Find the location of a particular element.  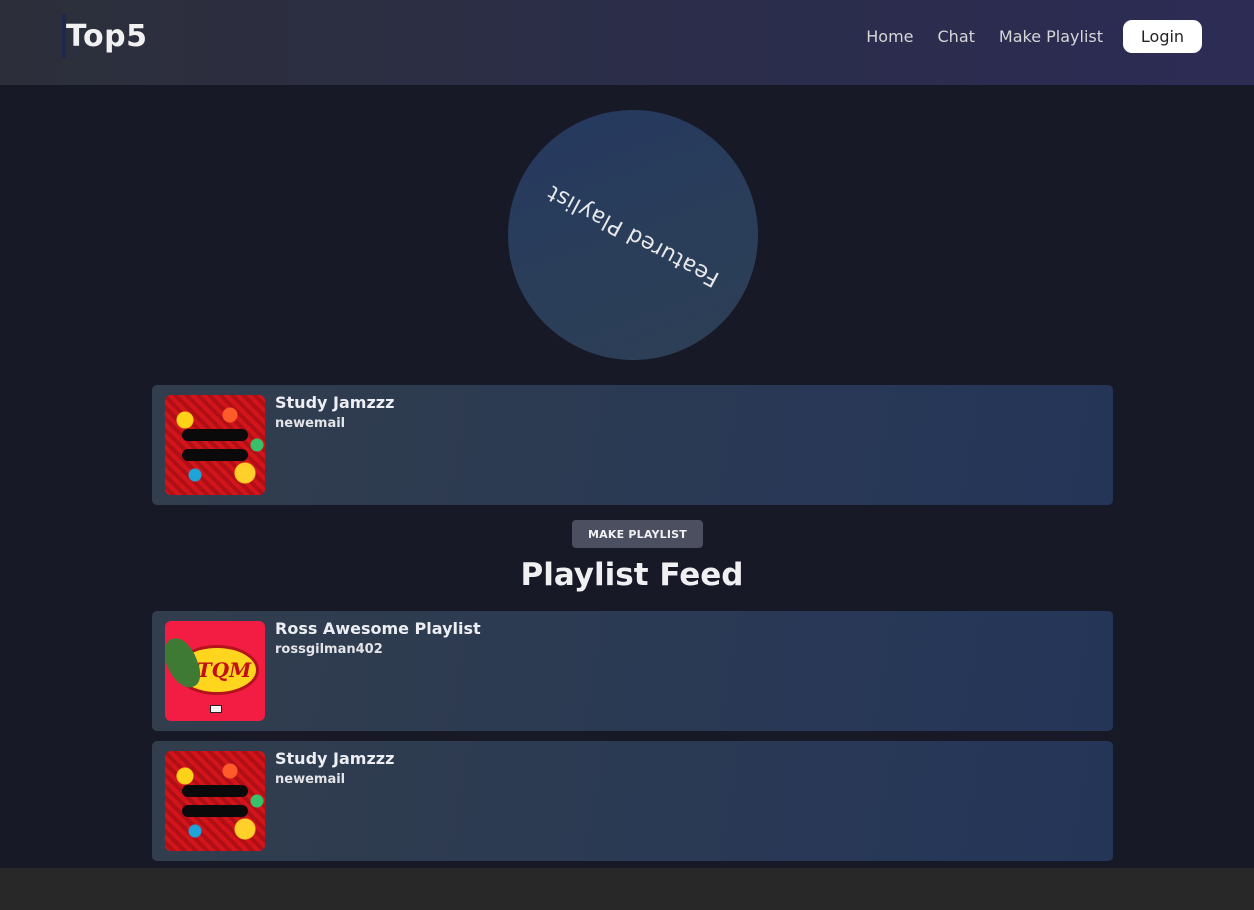

playlist-title: Ross Awesome Playlist is located at coordinates (378, 628).